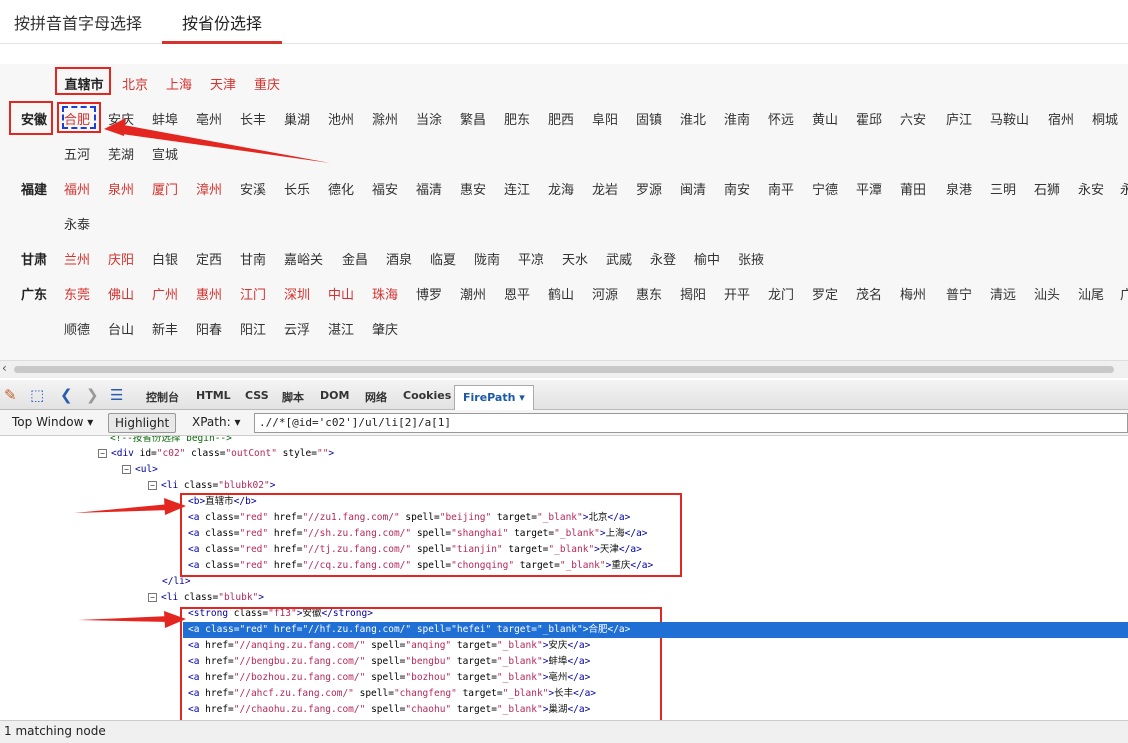 This screenshot has width=1128, height=743. I want to click on city-link: 宁德, so click(825, 188).